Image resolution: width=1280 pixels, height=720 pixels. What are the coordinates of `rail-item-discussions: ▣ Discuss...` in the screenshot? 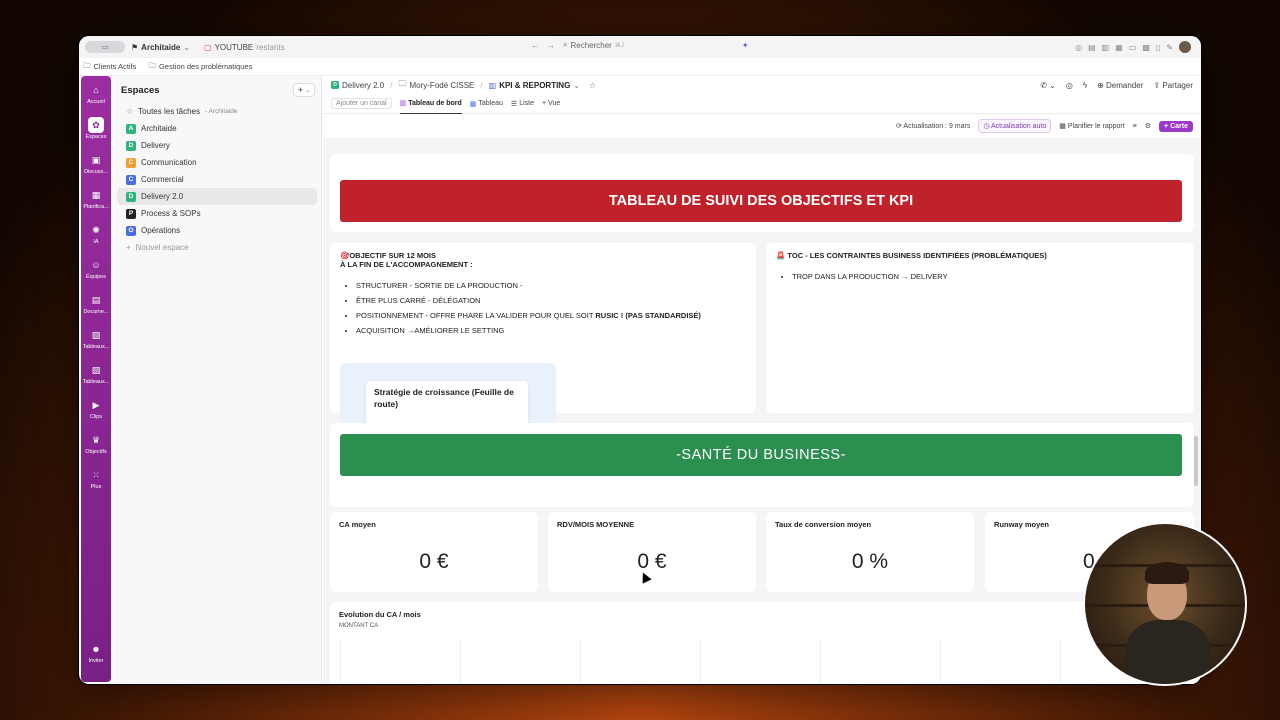 It's located at (96, 169).